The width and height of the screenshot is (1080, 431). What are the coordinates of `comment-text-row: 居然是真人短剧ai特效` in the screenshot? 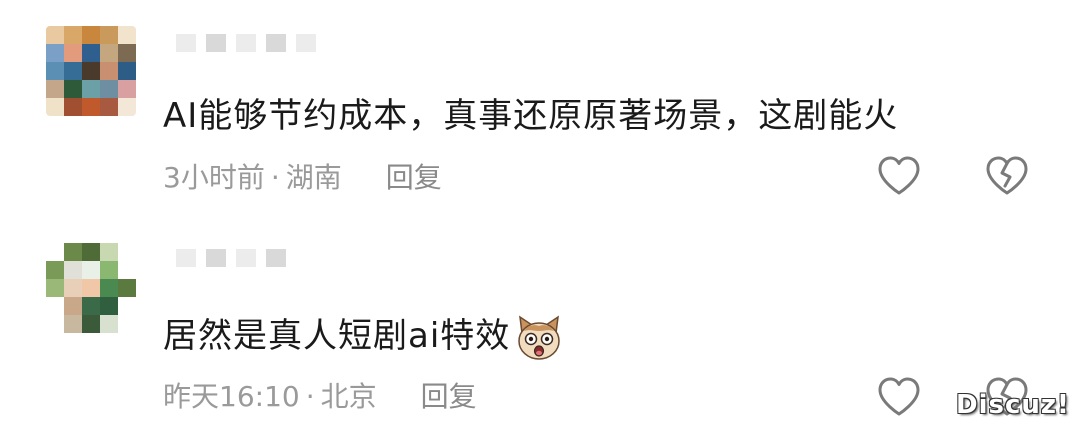 It's located at (363, 335).